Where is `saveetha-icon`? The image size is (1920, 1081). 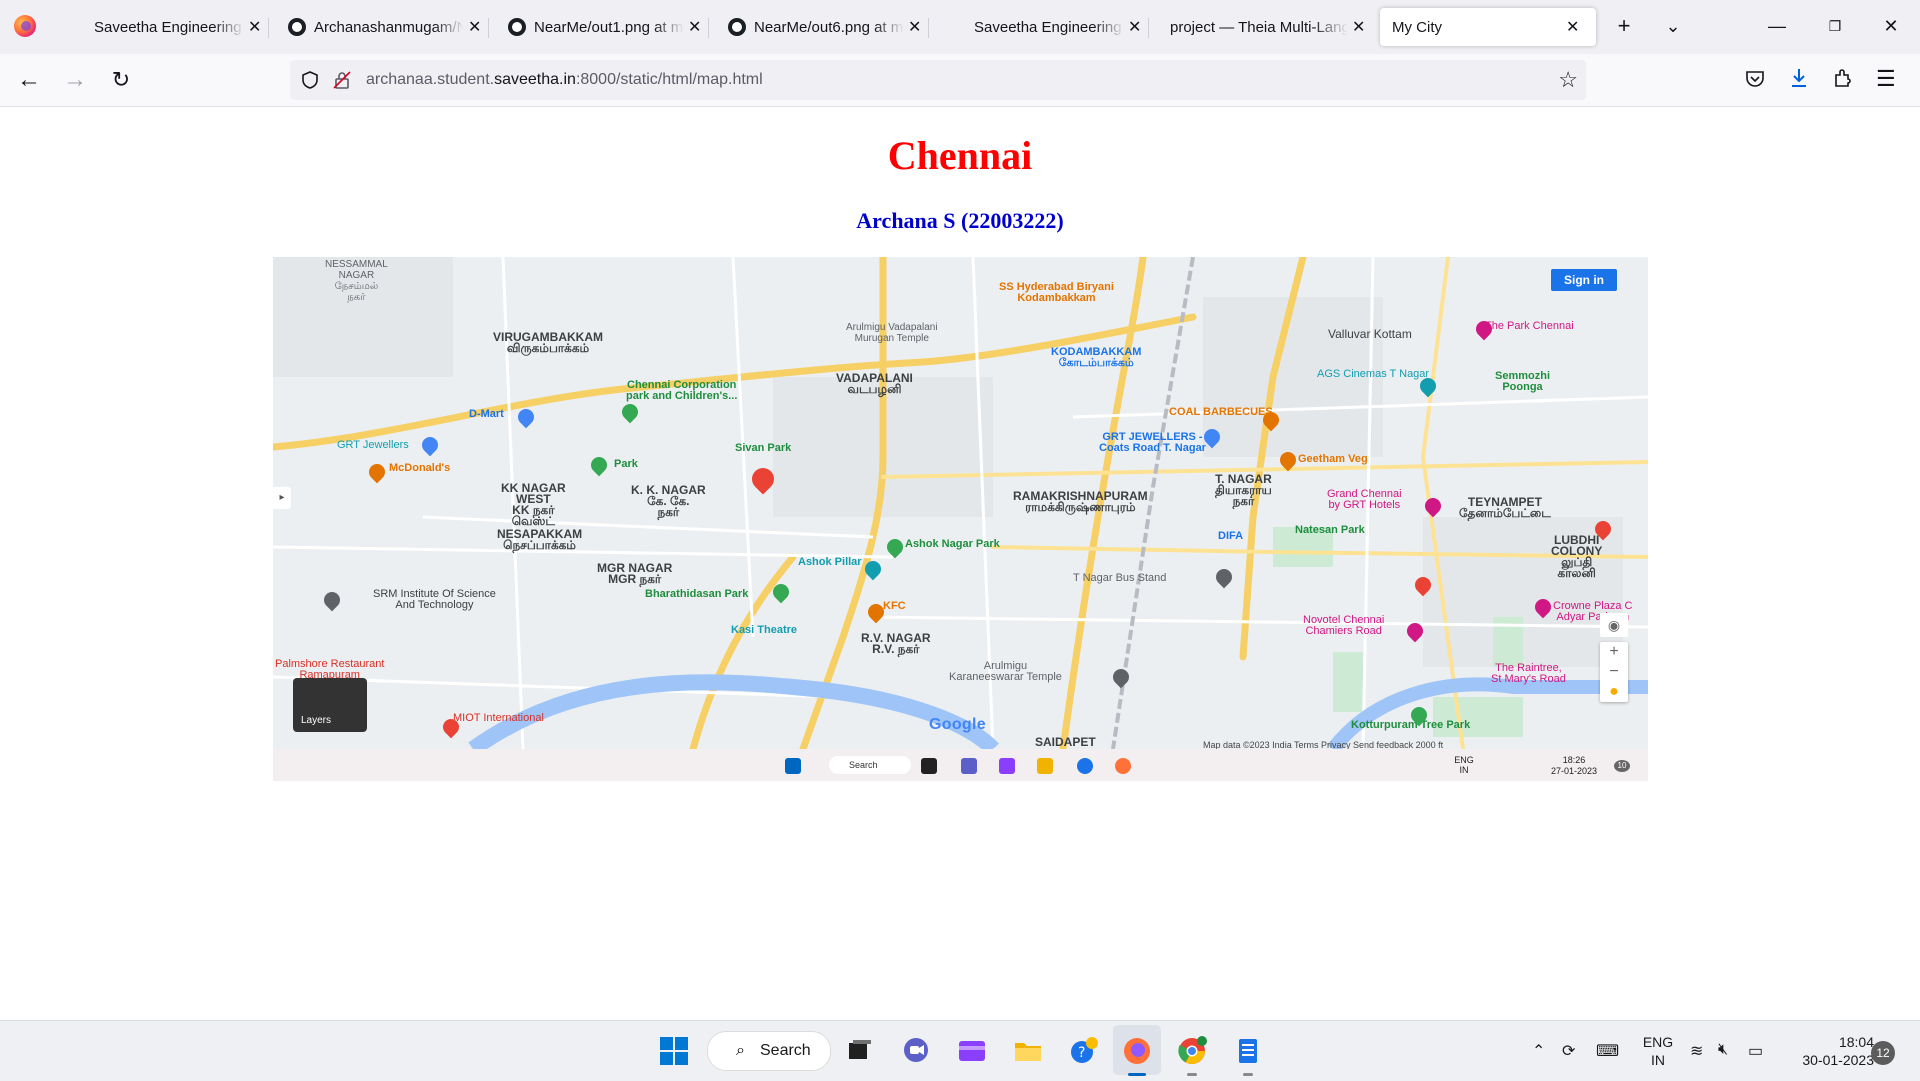 saveetha-icon is located at coordinates (77, 27).